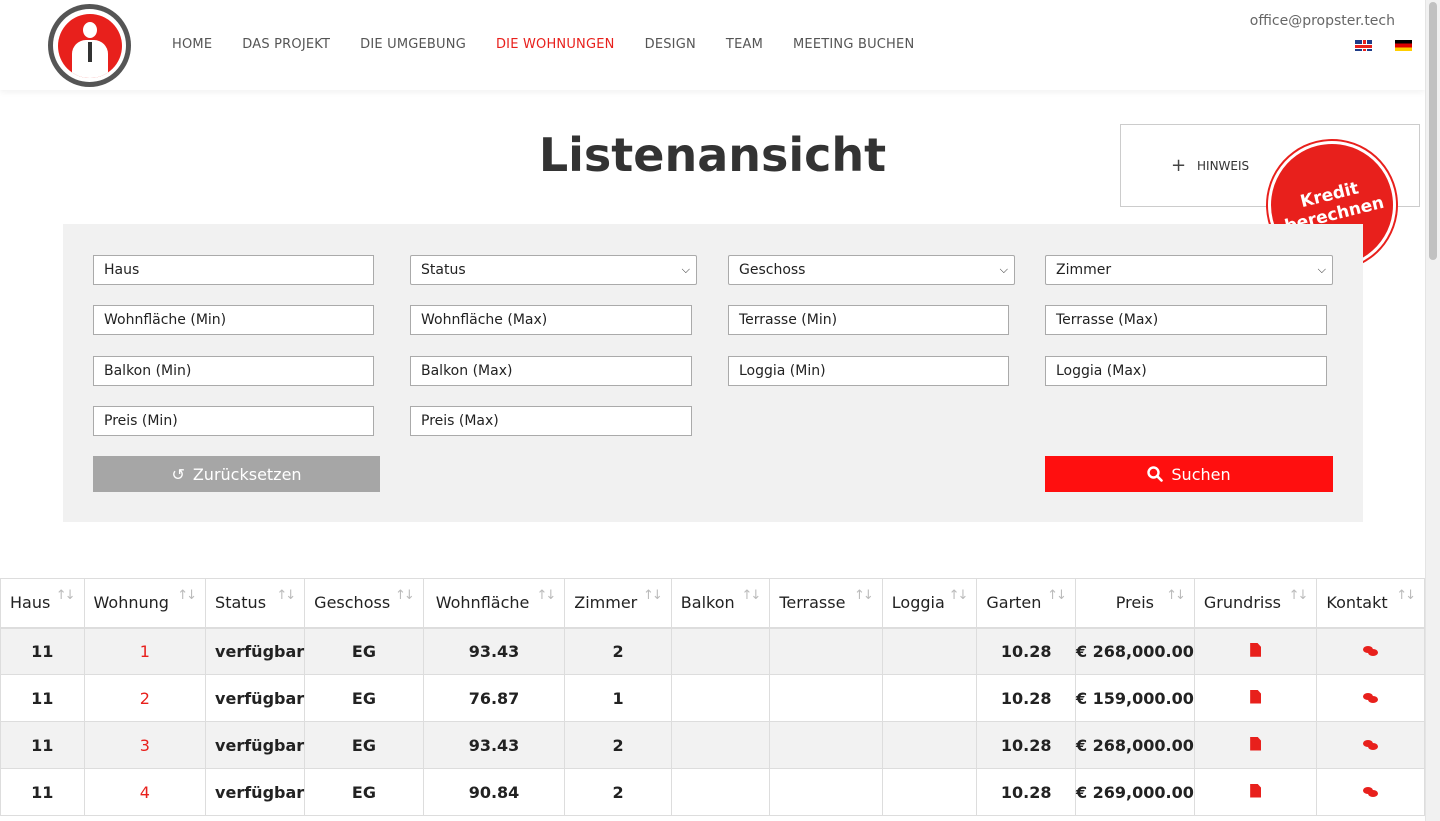 This screenshot has width=1440, height=821. Describe the element at coordinates (707, 603) in the screenshot. I see `col-balkon-label: Balkon` at that location.